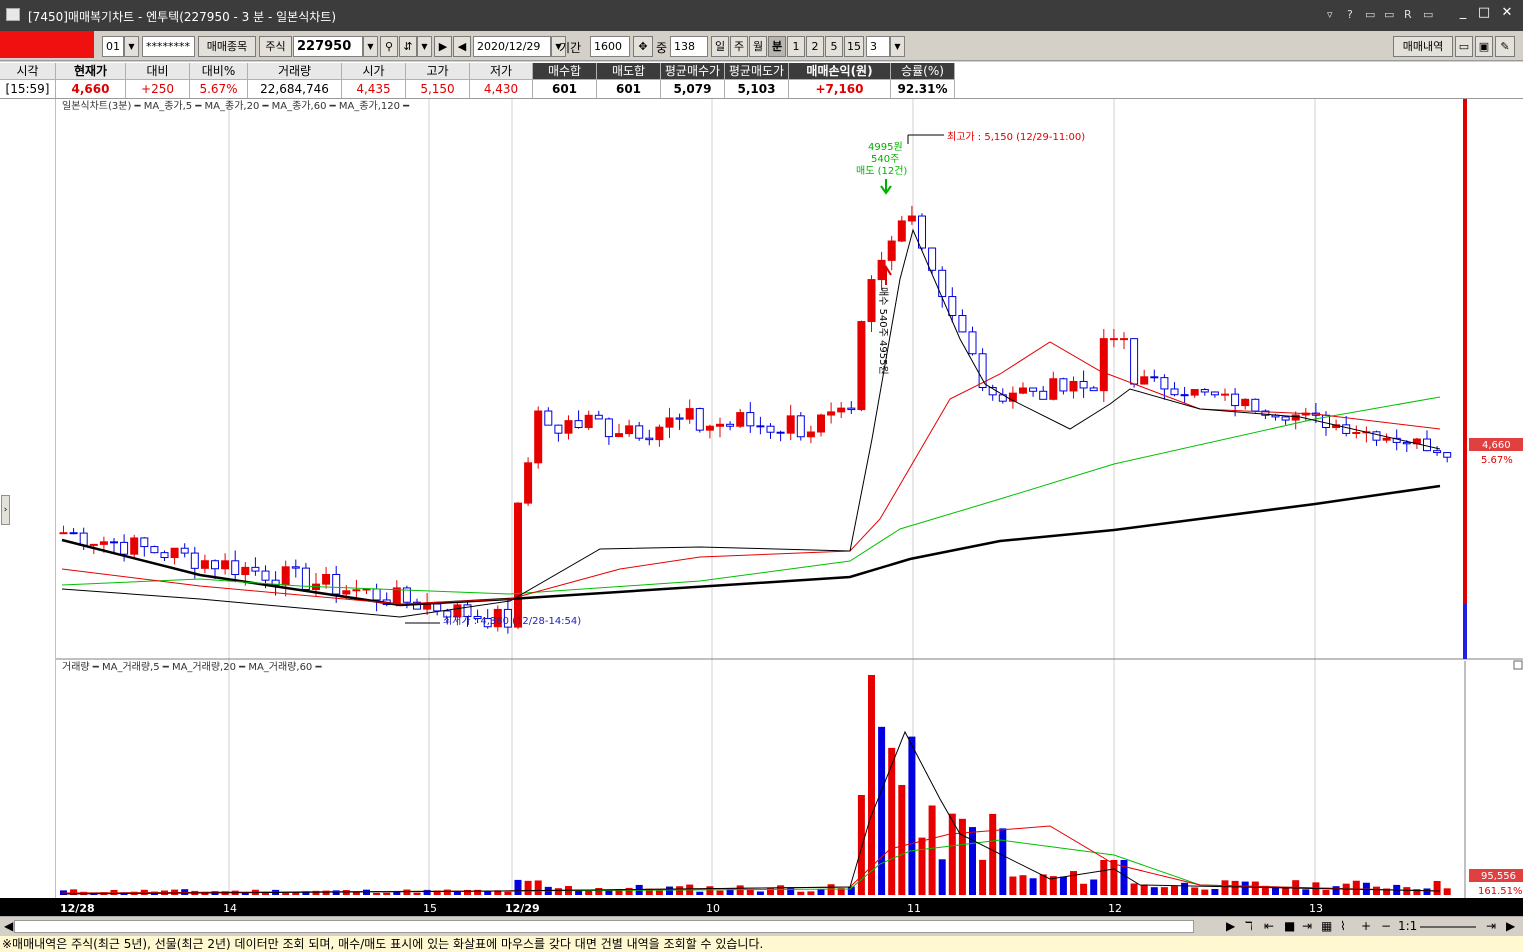 Image resolution: width=1523 pixels, height=952 pixels. I want to click on code-input: 227950, so click(328, 46).